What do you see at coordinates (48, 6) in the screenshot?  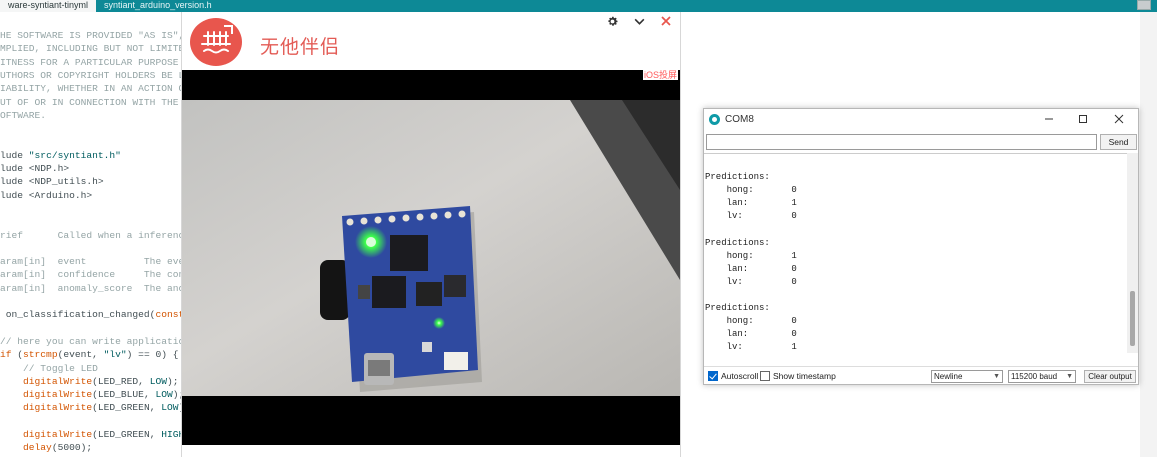 I see `tab-ware-syntiant-tinyml: ware-syntiant-tinyml` at bounding box center [48, 6].